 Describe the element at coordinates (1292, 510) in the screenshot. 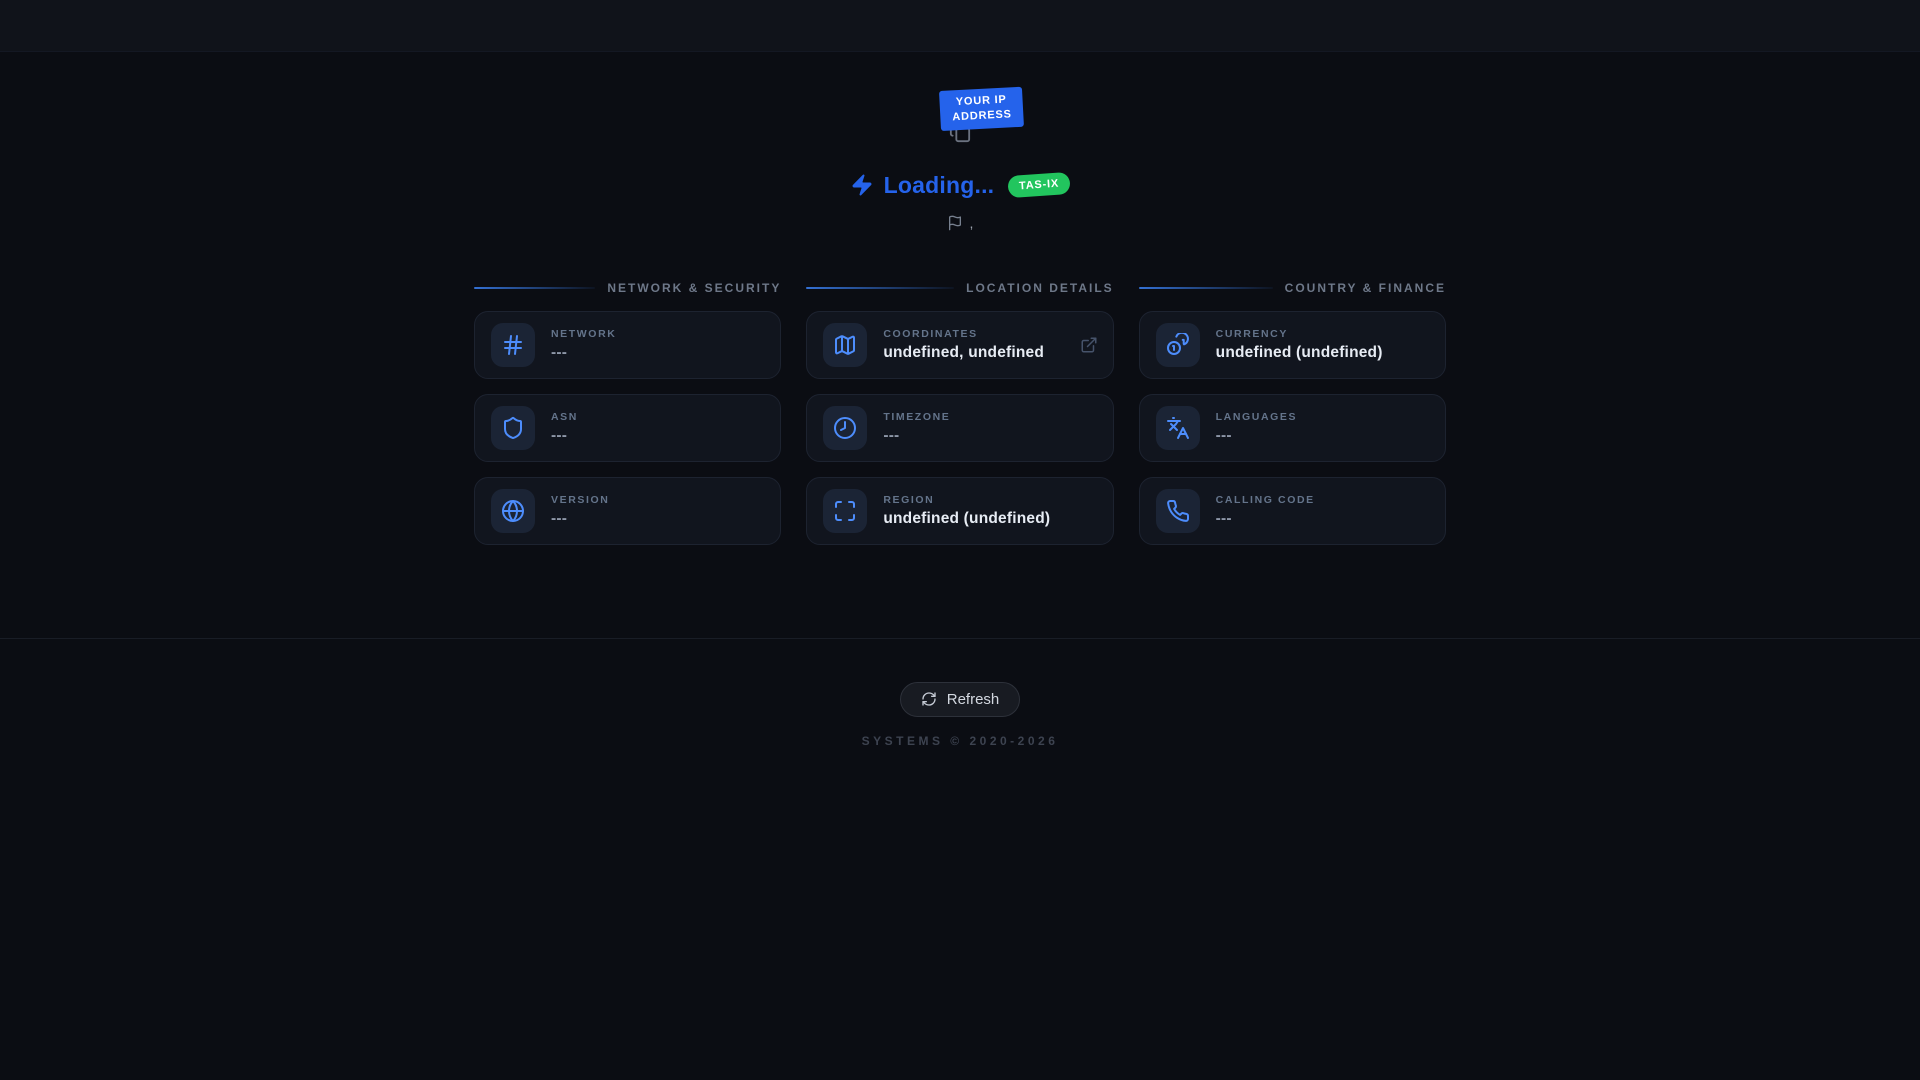

I see `calling-code-card: CALLING CODE ---` at that location.